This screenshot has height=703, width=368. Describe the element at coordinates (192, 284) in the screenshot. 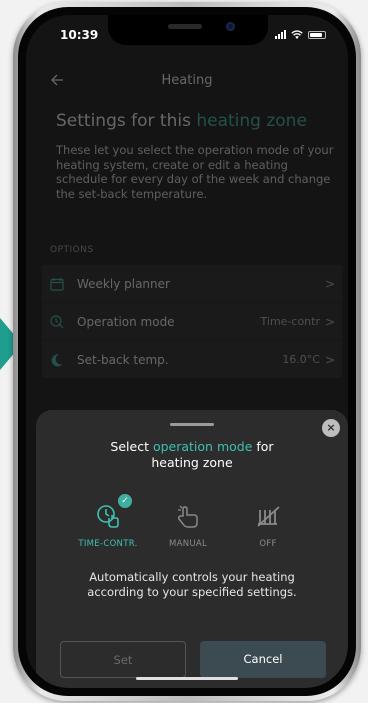

I see `option-weekly-planner: Weekly planner >` at that location.